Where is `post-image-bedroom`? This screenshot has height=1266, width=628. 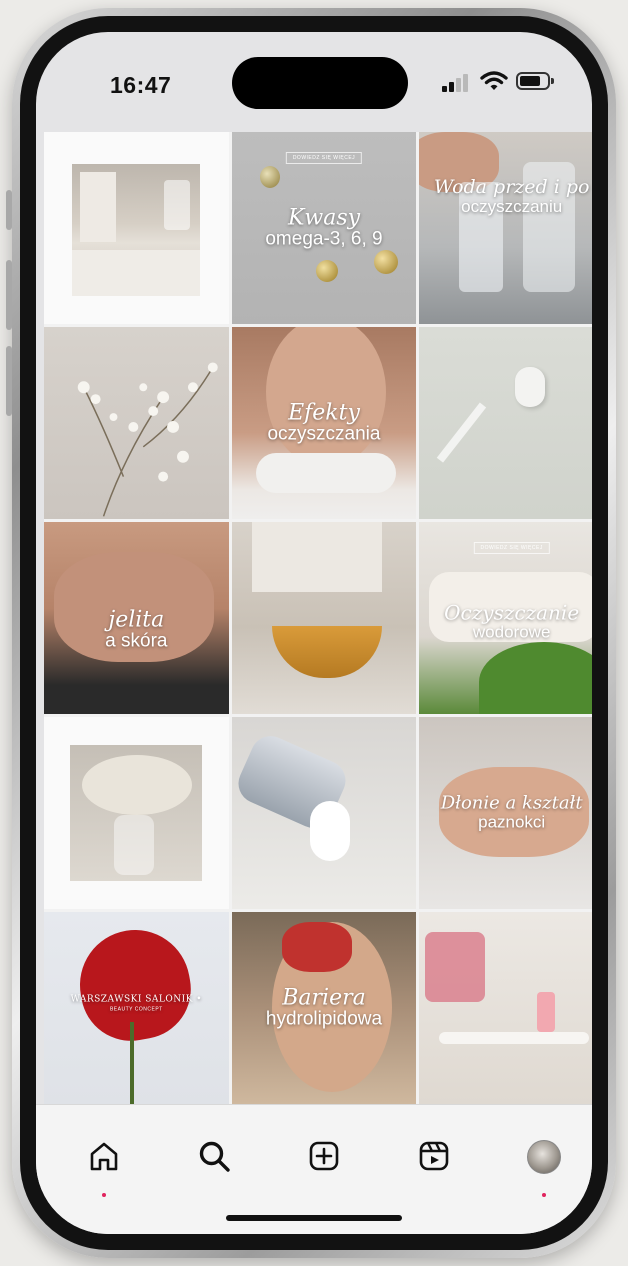
post-image-bedroom is located at coordinates (136, 230).